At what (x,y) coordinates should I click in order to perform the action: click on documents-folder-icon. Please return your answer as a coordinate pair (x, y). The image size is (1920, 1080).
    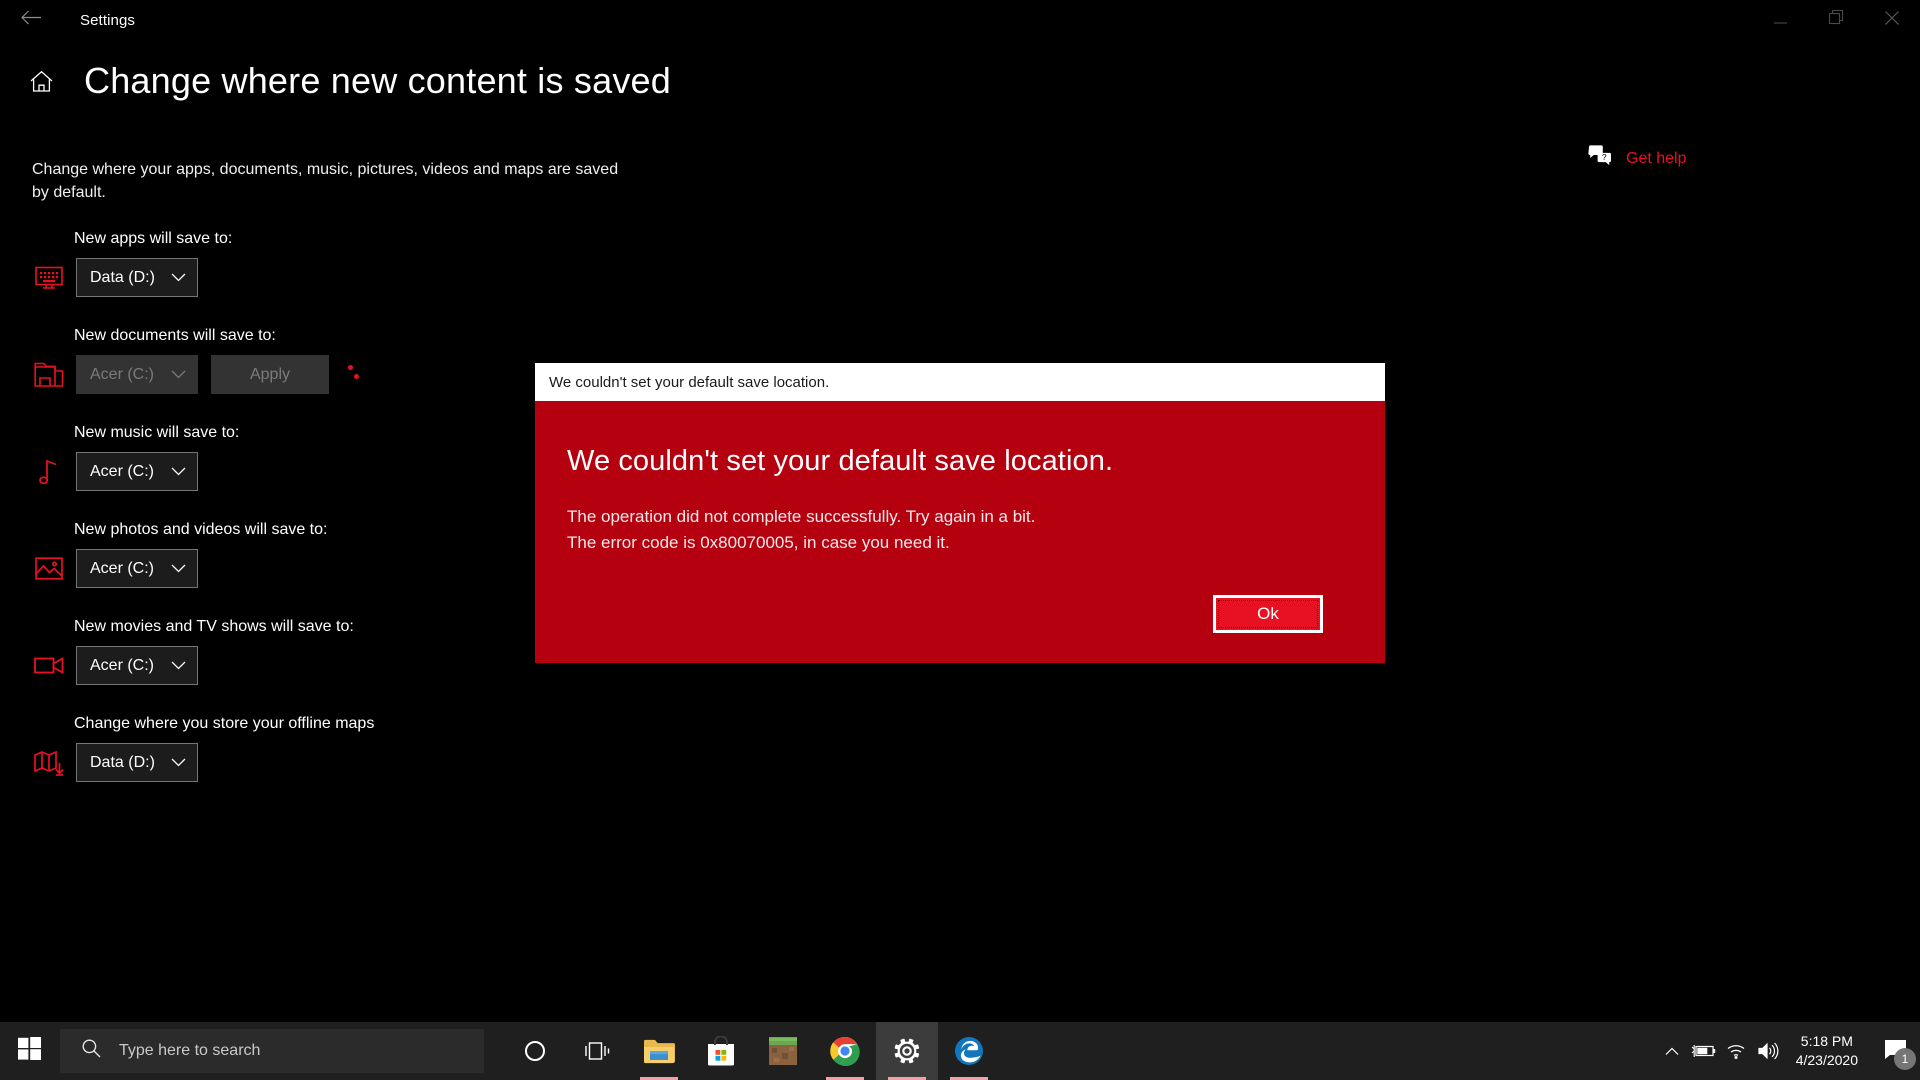
    Looking at the image, I should click on (49, 375).